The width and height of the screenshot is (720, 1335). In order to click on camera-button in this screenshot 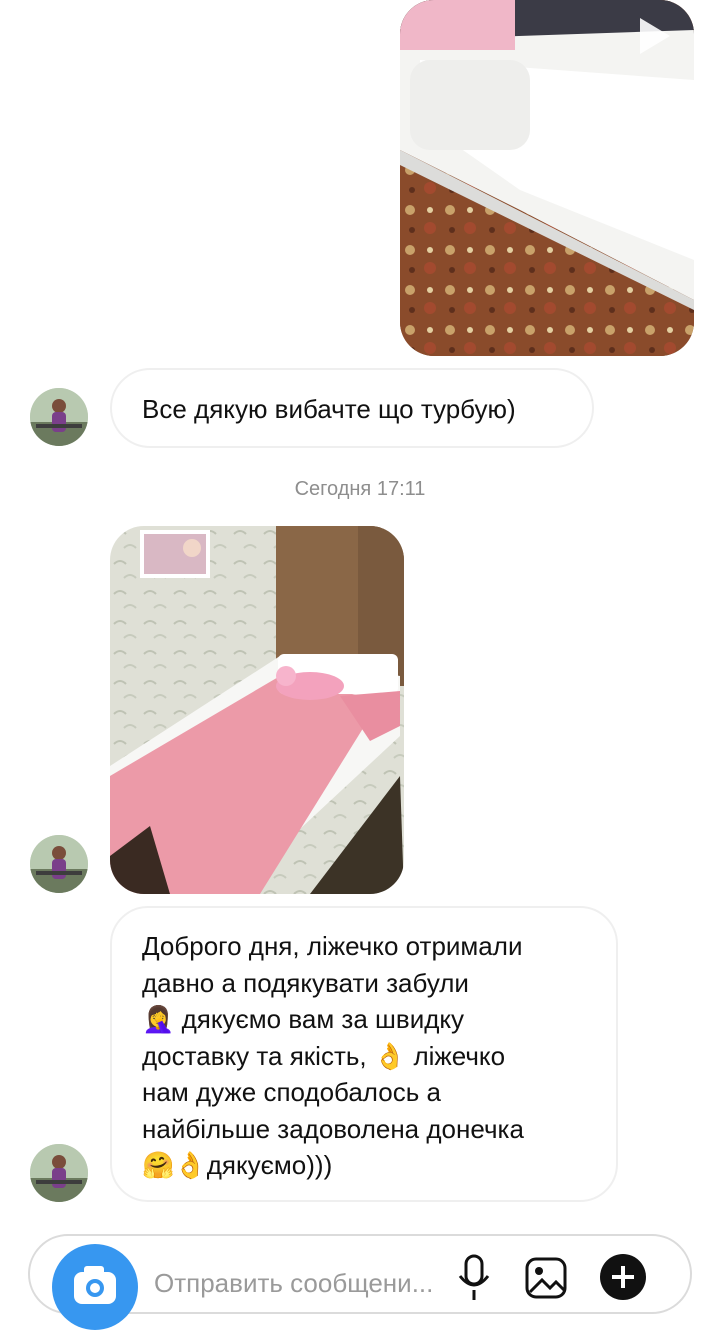, I will do `click(95, 1287)`.